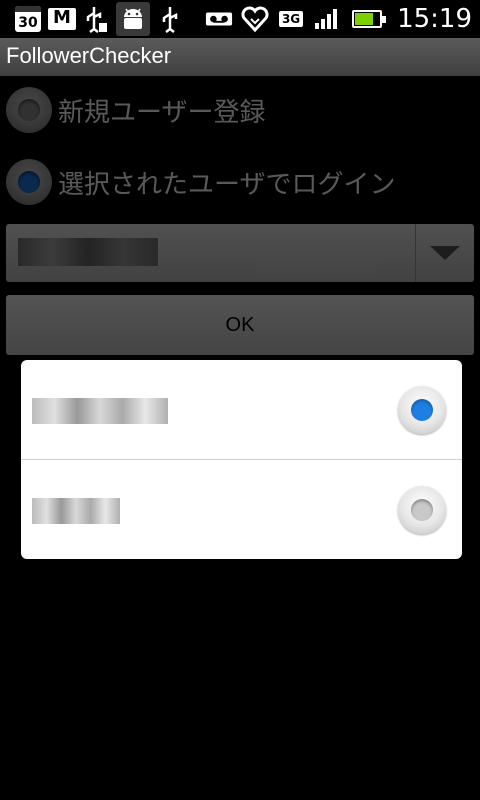 This screenshot has height=800, width=480. What do you see at coordinates (89, 55) in the screenshot?
I see `app-title: FollowerChecker` at bounding box center [89, 55].